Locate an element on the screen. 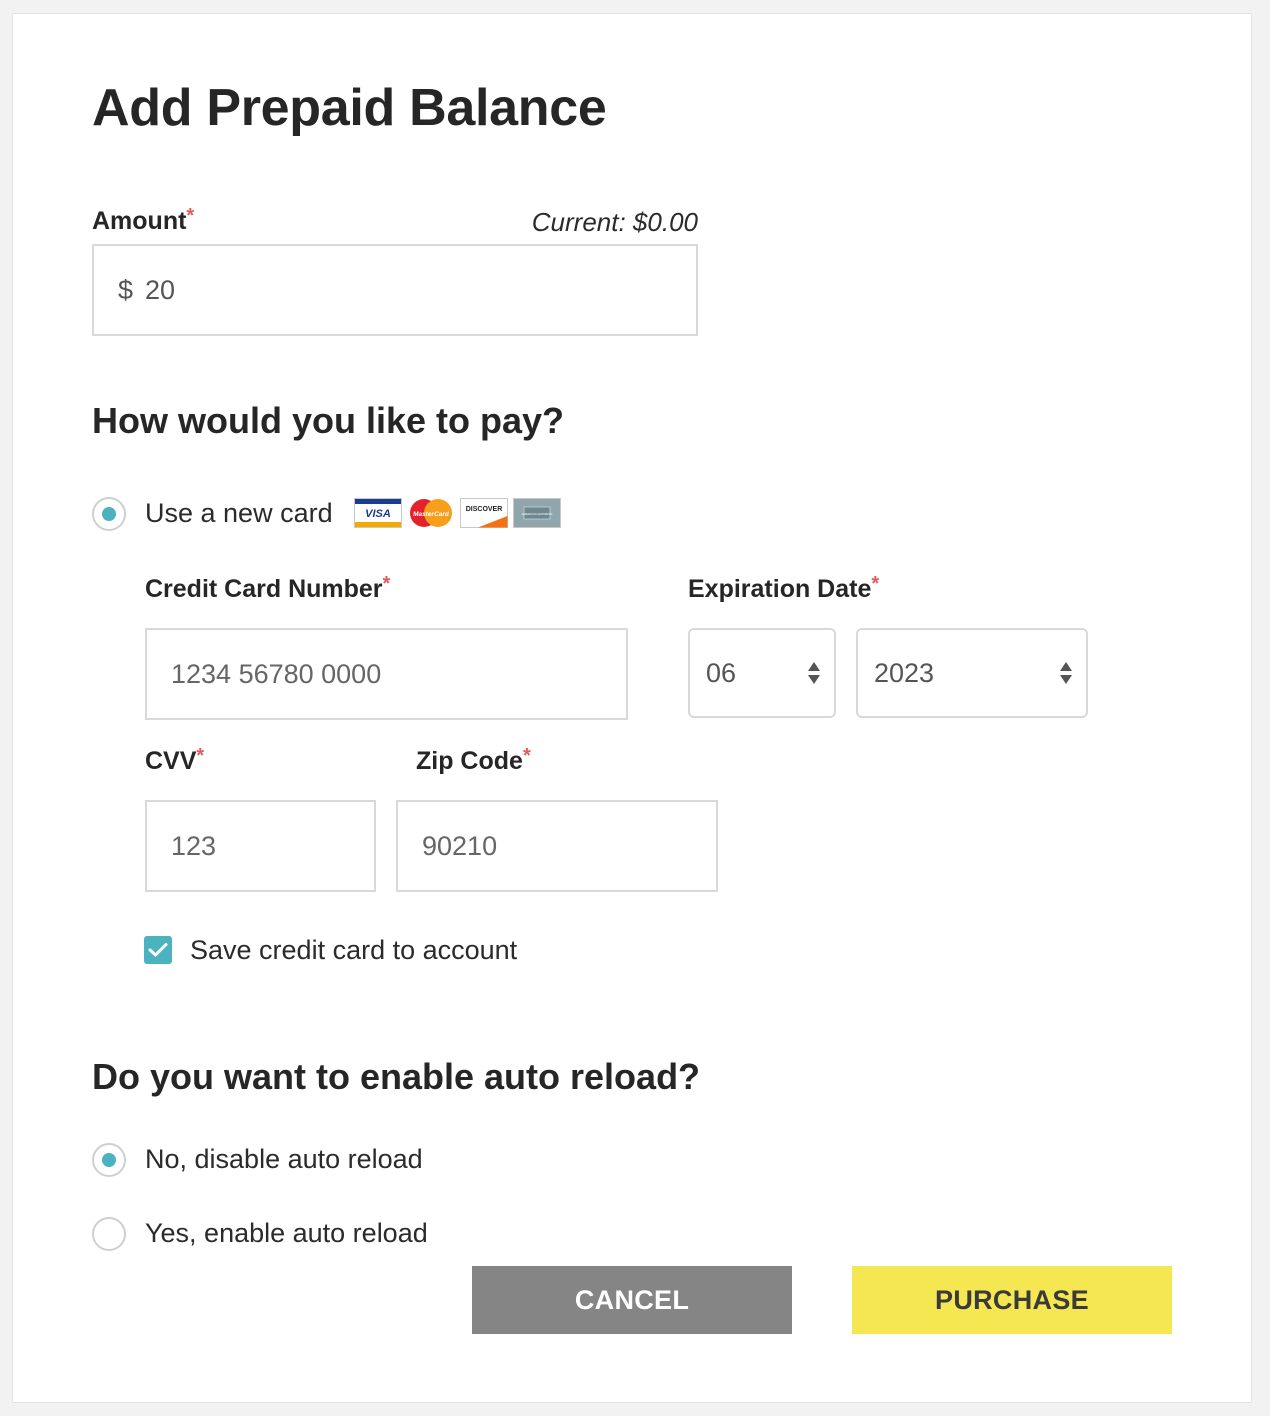 Image resolution: width=1270 pixels, height=1416 pixels. amount-label-text: Amount is located at coordinates (139, 221).